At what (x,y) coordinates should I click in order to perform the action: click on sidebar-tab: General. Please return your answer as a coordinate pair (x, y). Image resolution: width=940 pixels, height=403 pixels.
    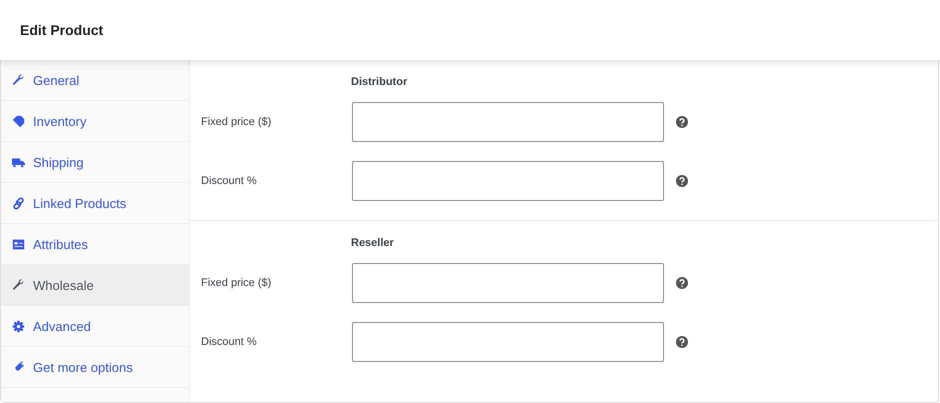
    Looking at the image, I should click on (95, 80).